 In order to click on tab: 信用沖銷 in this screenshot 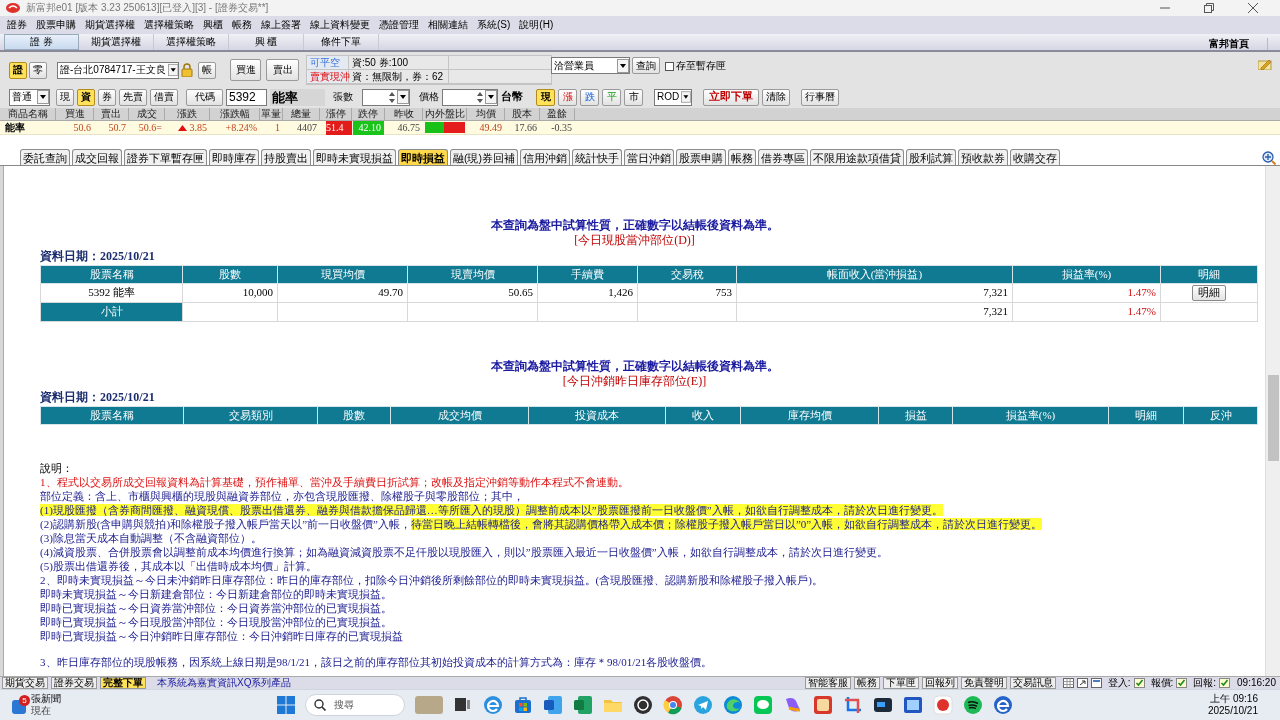, I will do `click(545, 157)`.